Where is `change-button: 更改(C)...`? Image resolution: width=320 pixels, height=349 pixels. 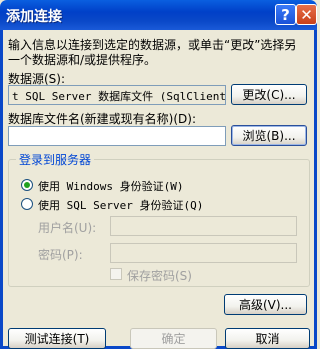 change-button: 更改(C)... is located at coordinates (269, 94).